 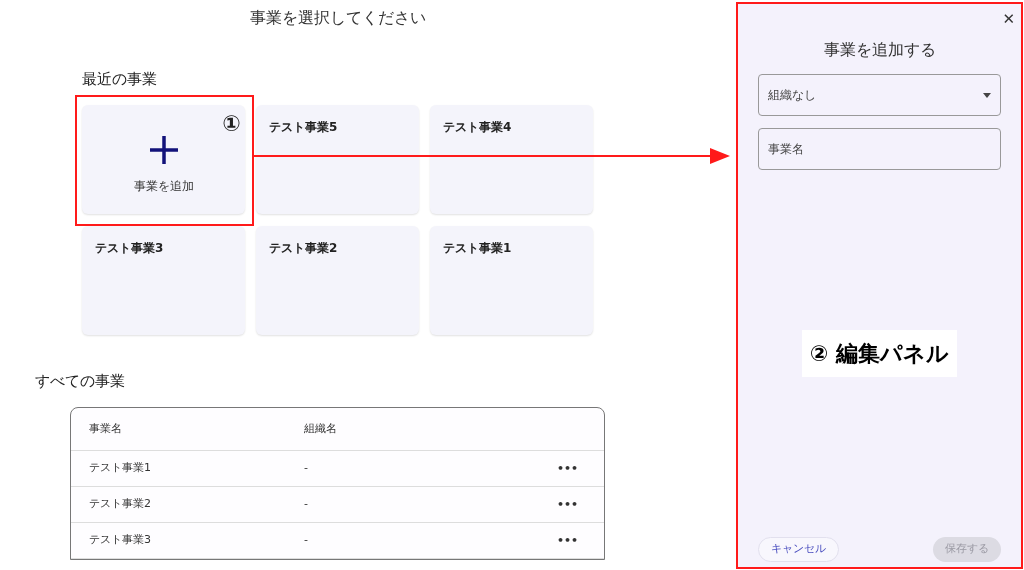 What do you see at coordinates (163, 150) in the screenshot?
I see `plus-icon` at bounding box center [163, 150].